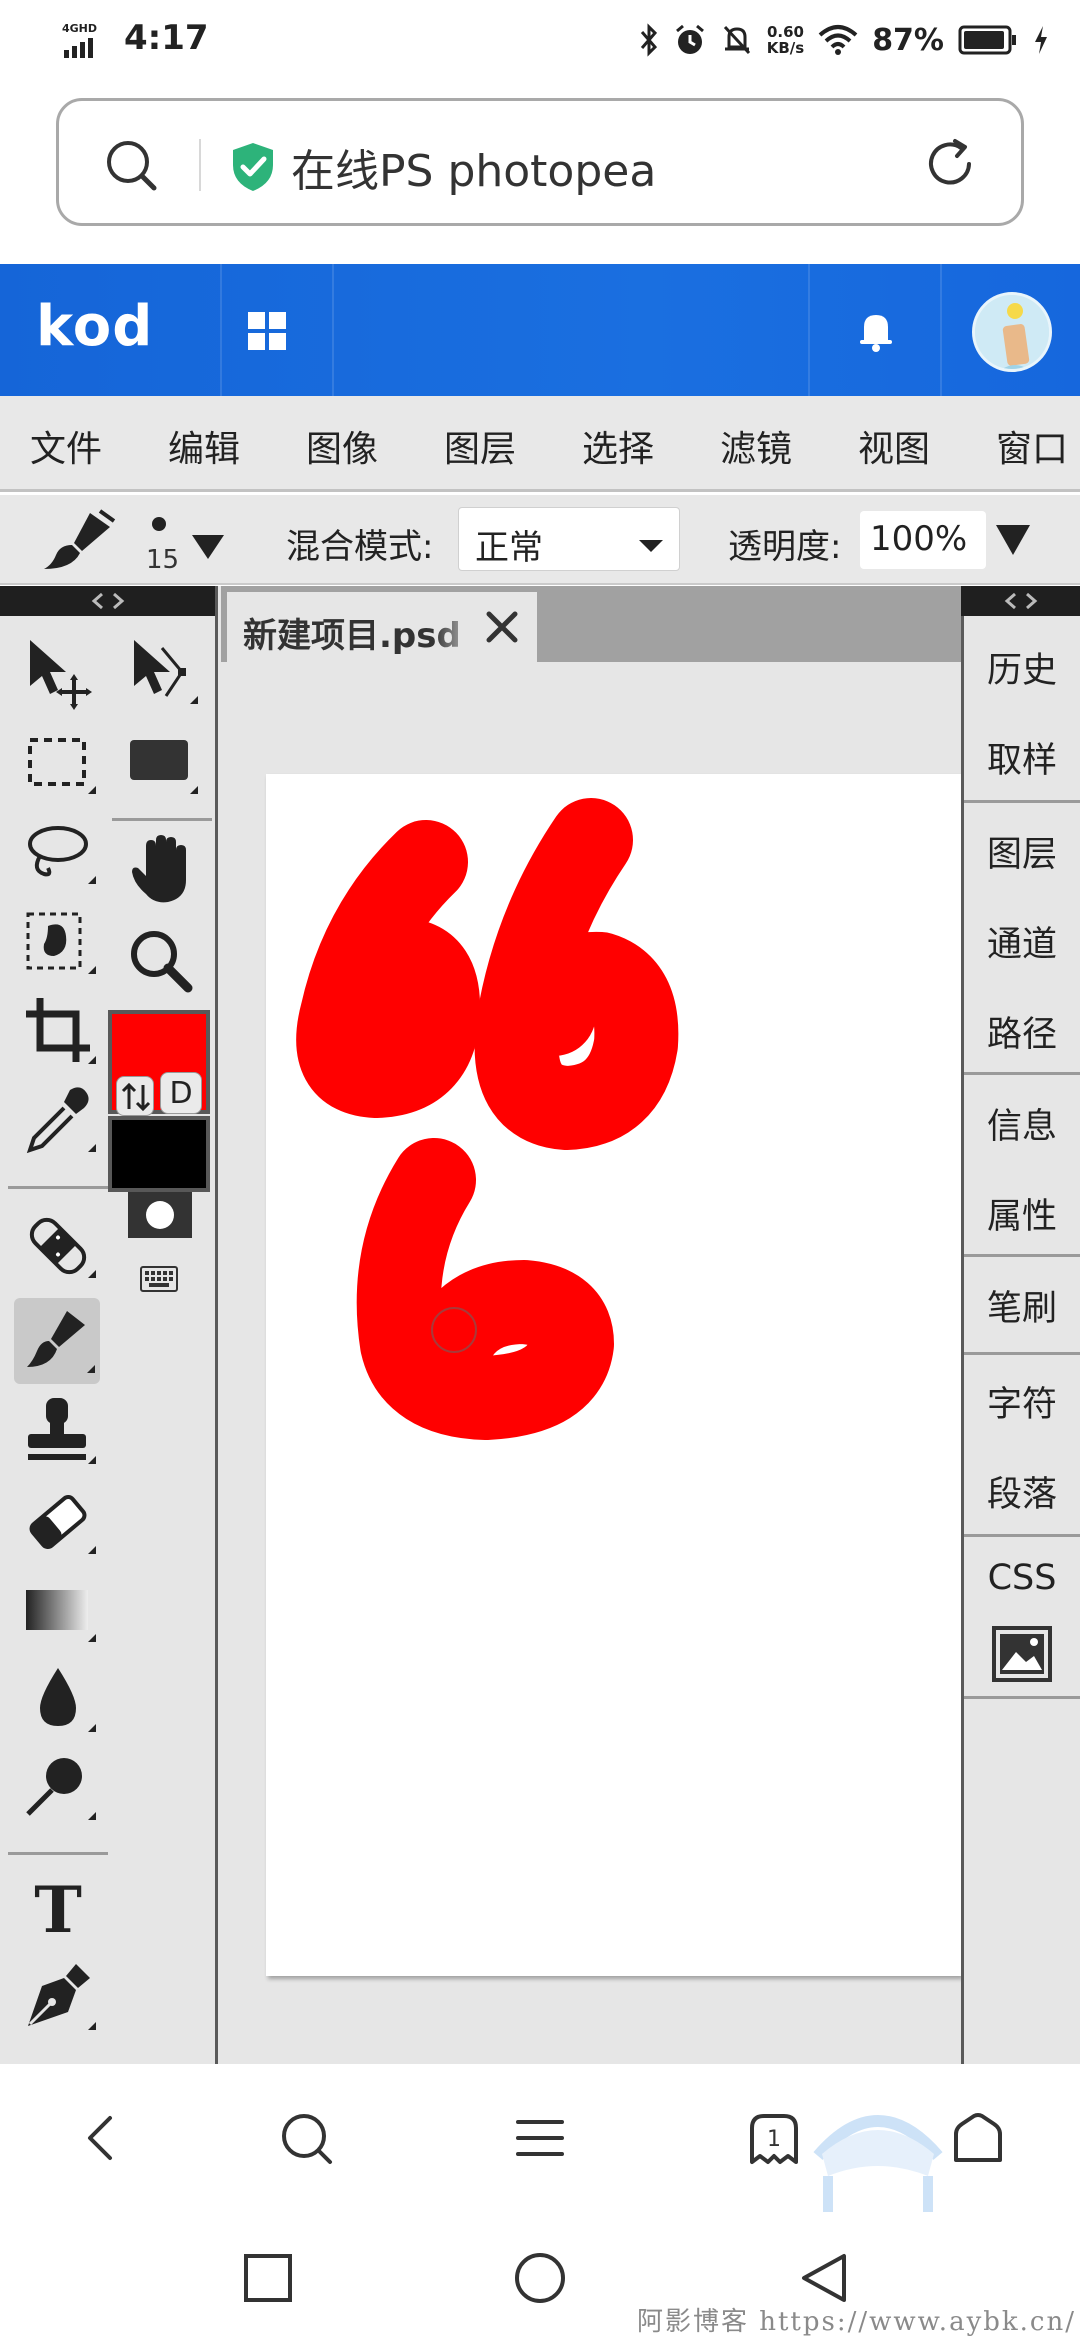 This screenshot has height=2340, width=1080. Describe the element at coordinates (58, 1246) in the screenshot. I see `healing-brush-tool` at that location.